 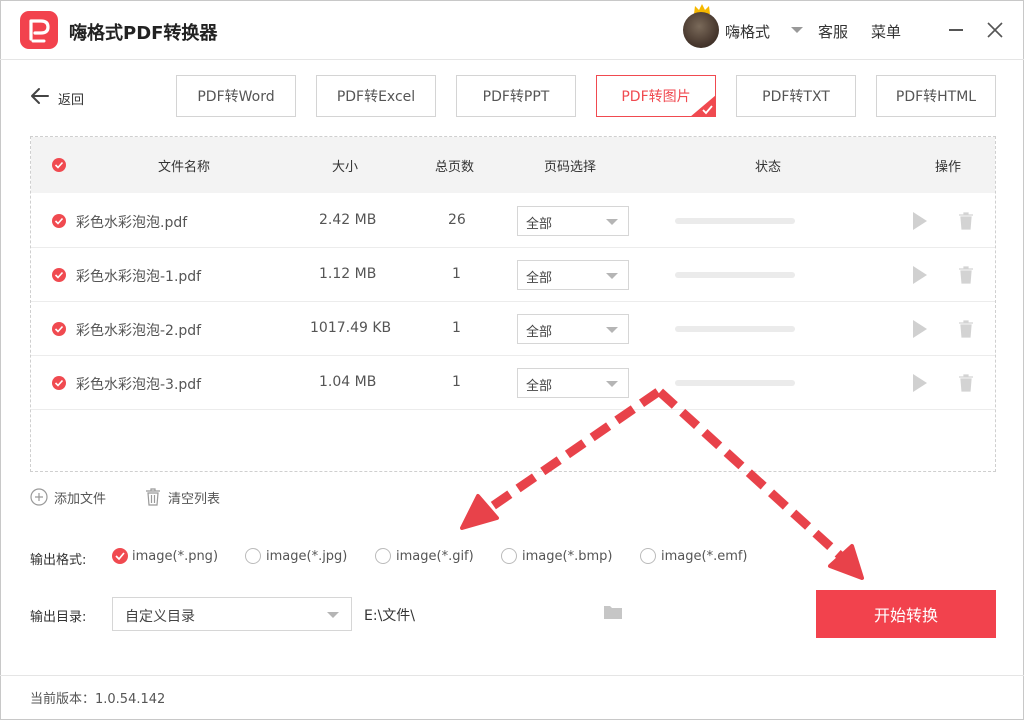 I want to click on minimize-icon, so click(x=956, y=30).